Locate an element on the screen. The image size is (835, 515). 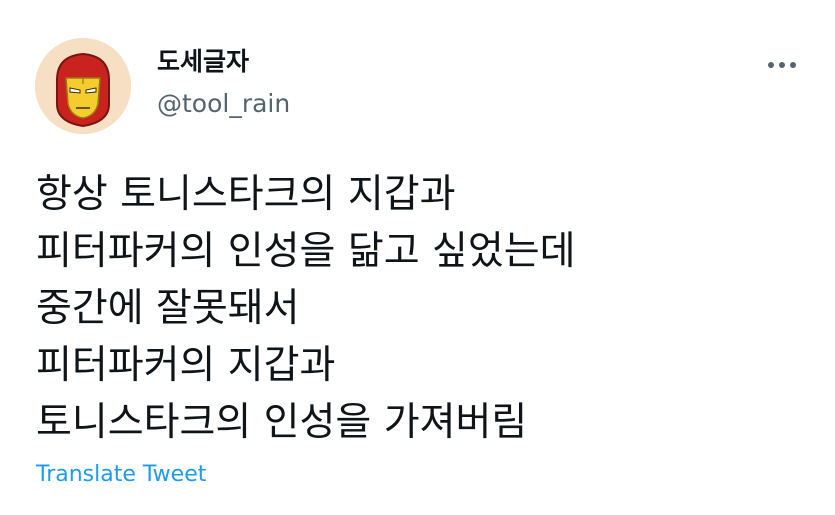
author-display-name: 도세글자 is located at coordinates (203, 62).